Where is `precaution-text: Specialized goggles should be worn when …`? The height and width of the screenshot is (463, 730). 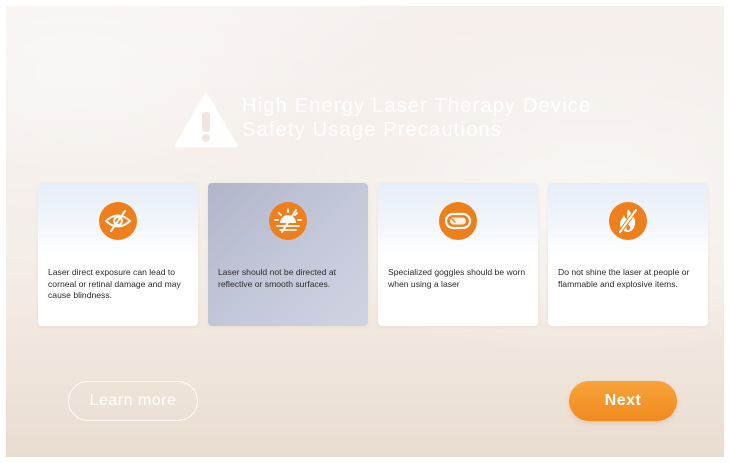
precaution-text: Specialized goggles should be worn when … is located at coordinates (457, 278).